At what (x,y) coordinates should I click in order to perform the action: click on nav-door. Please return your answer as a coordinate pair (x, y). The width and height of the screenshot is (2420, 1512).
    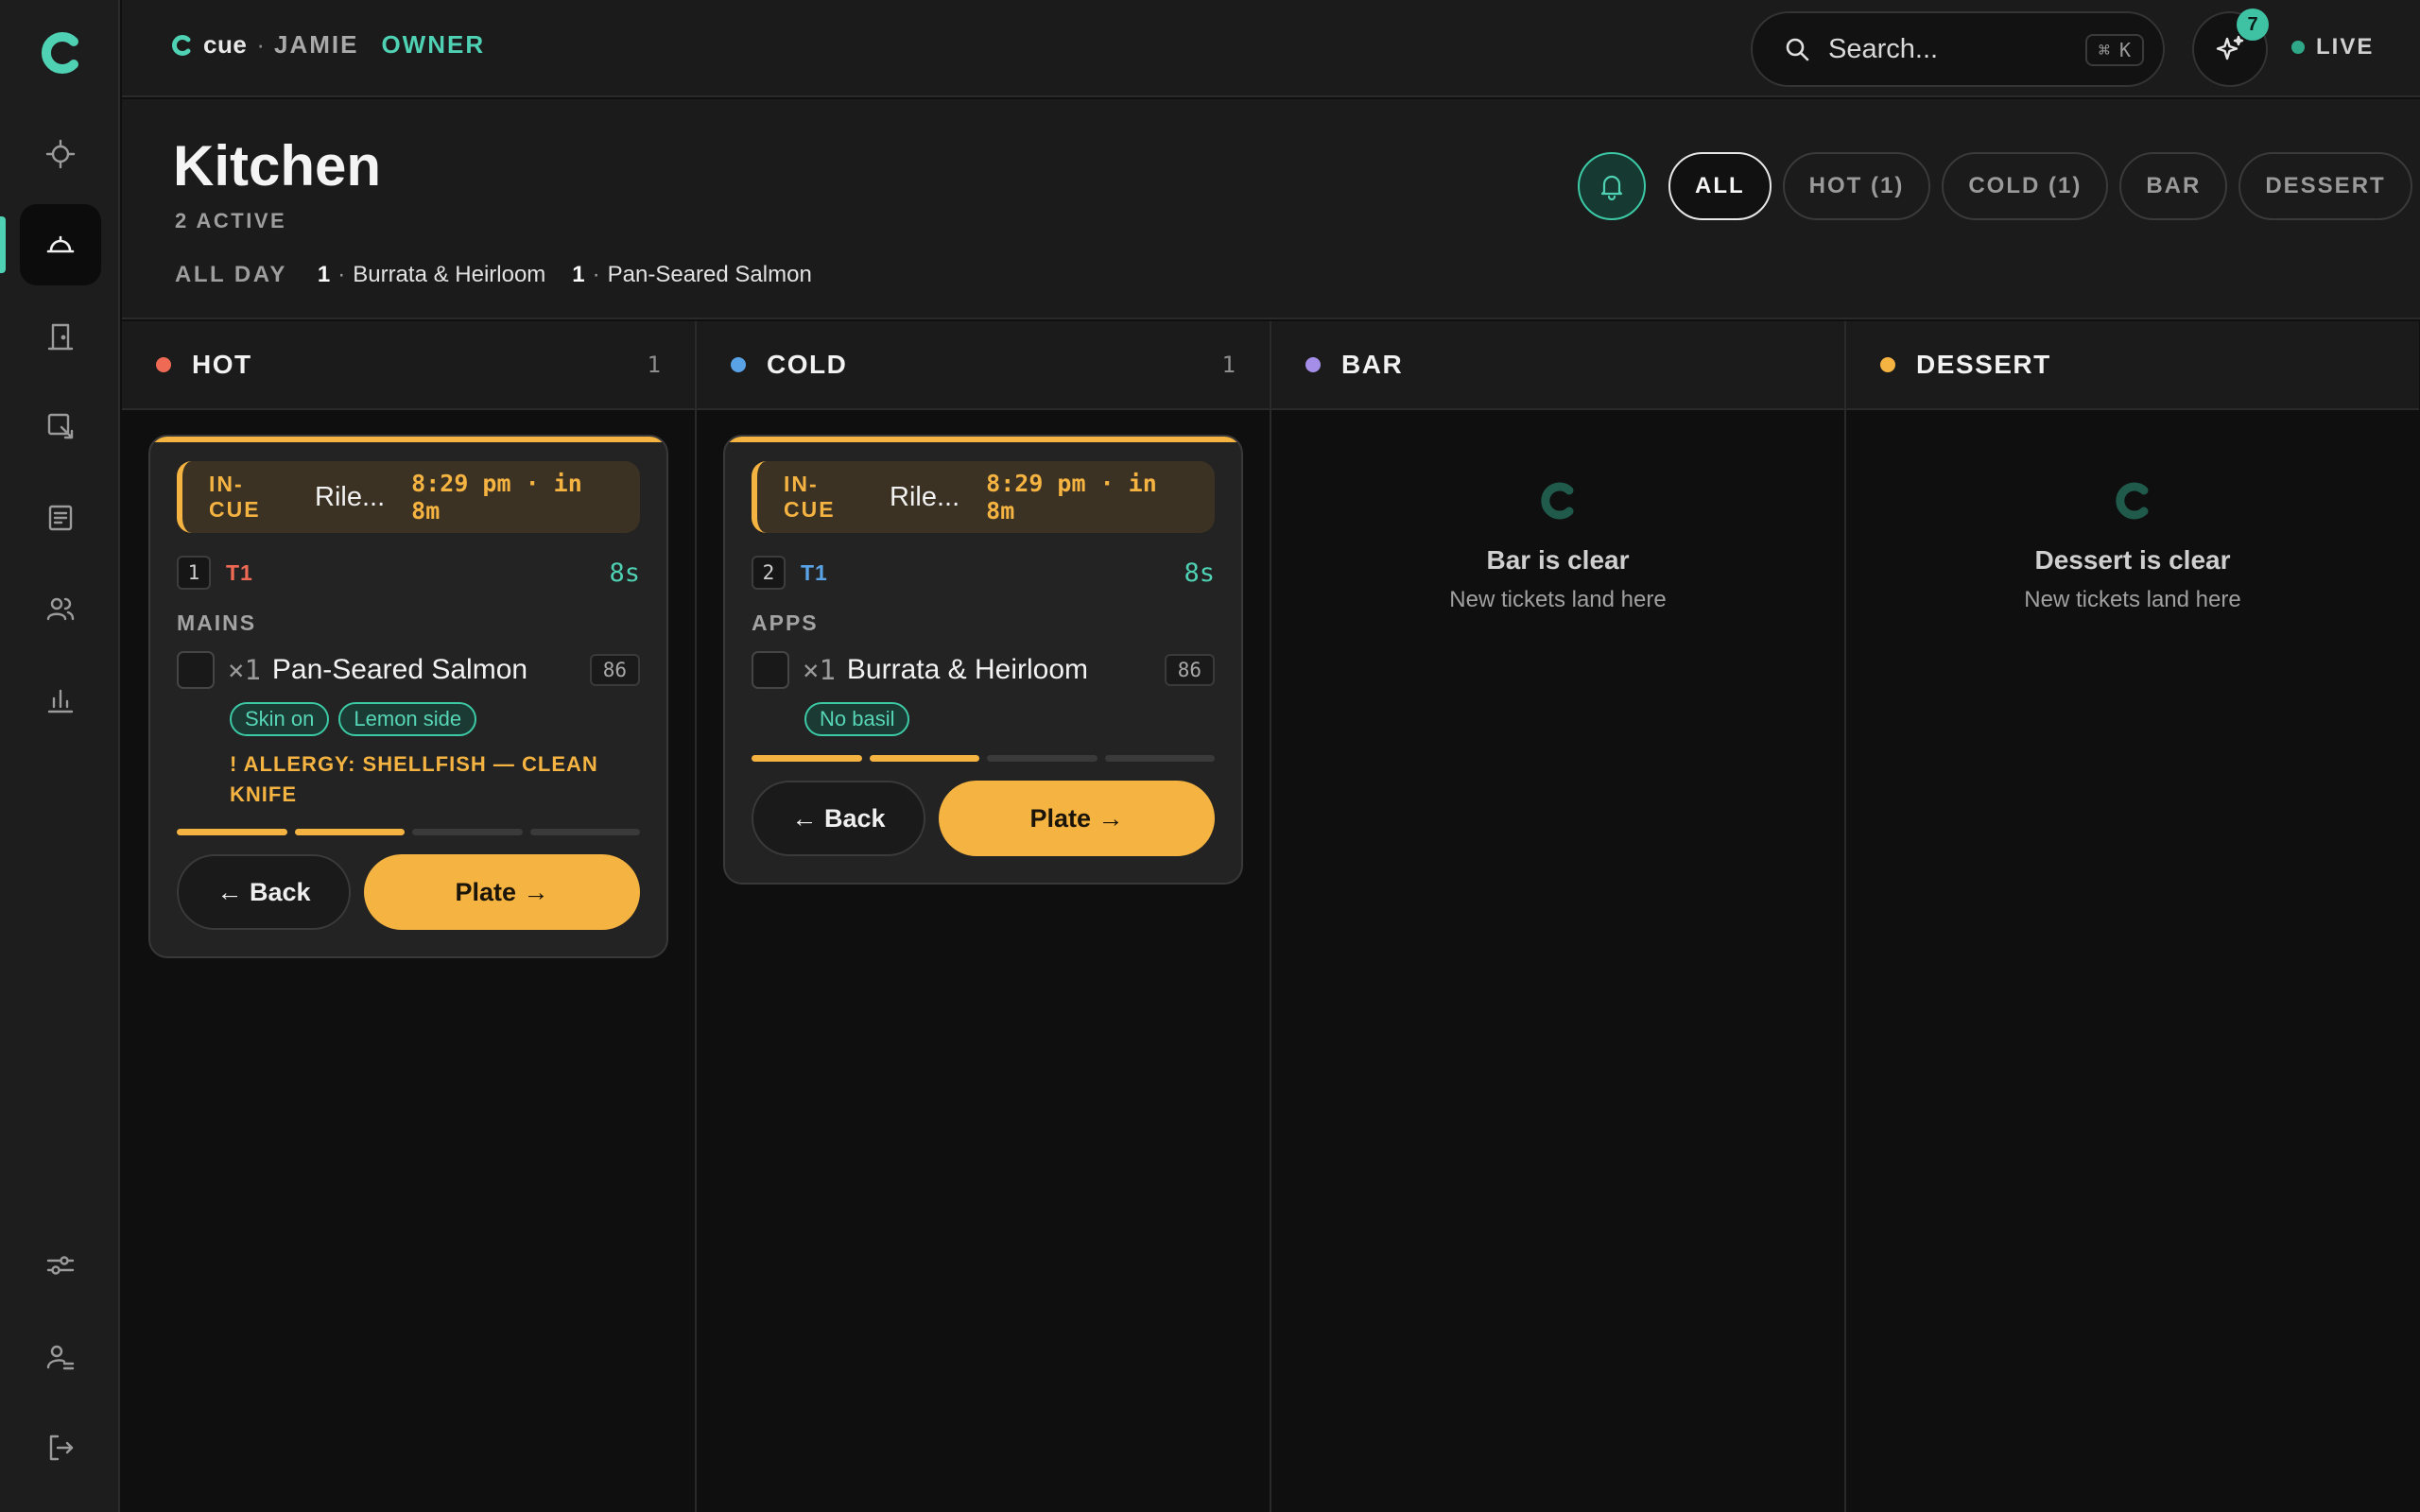
    Looking at the image, I should click on (60, 336).